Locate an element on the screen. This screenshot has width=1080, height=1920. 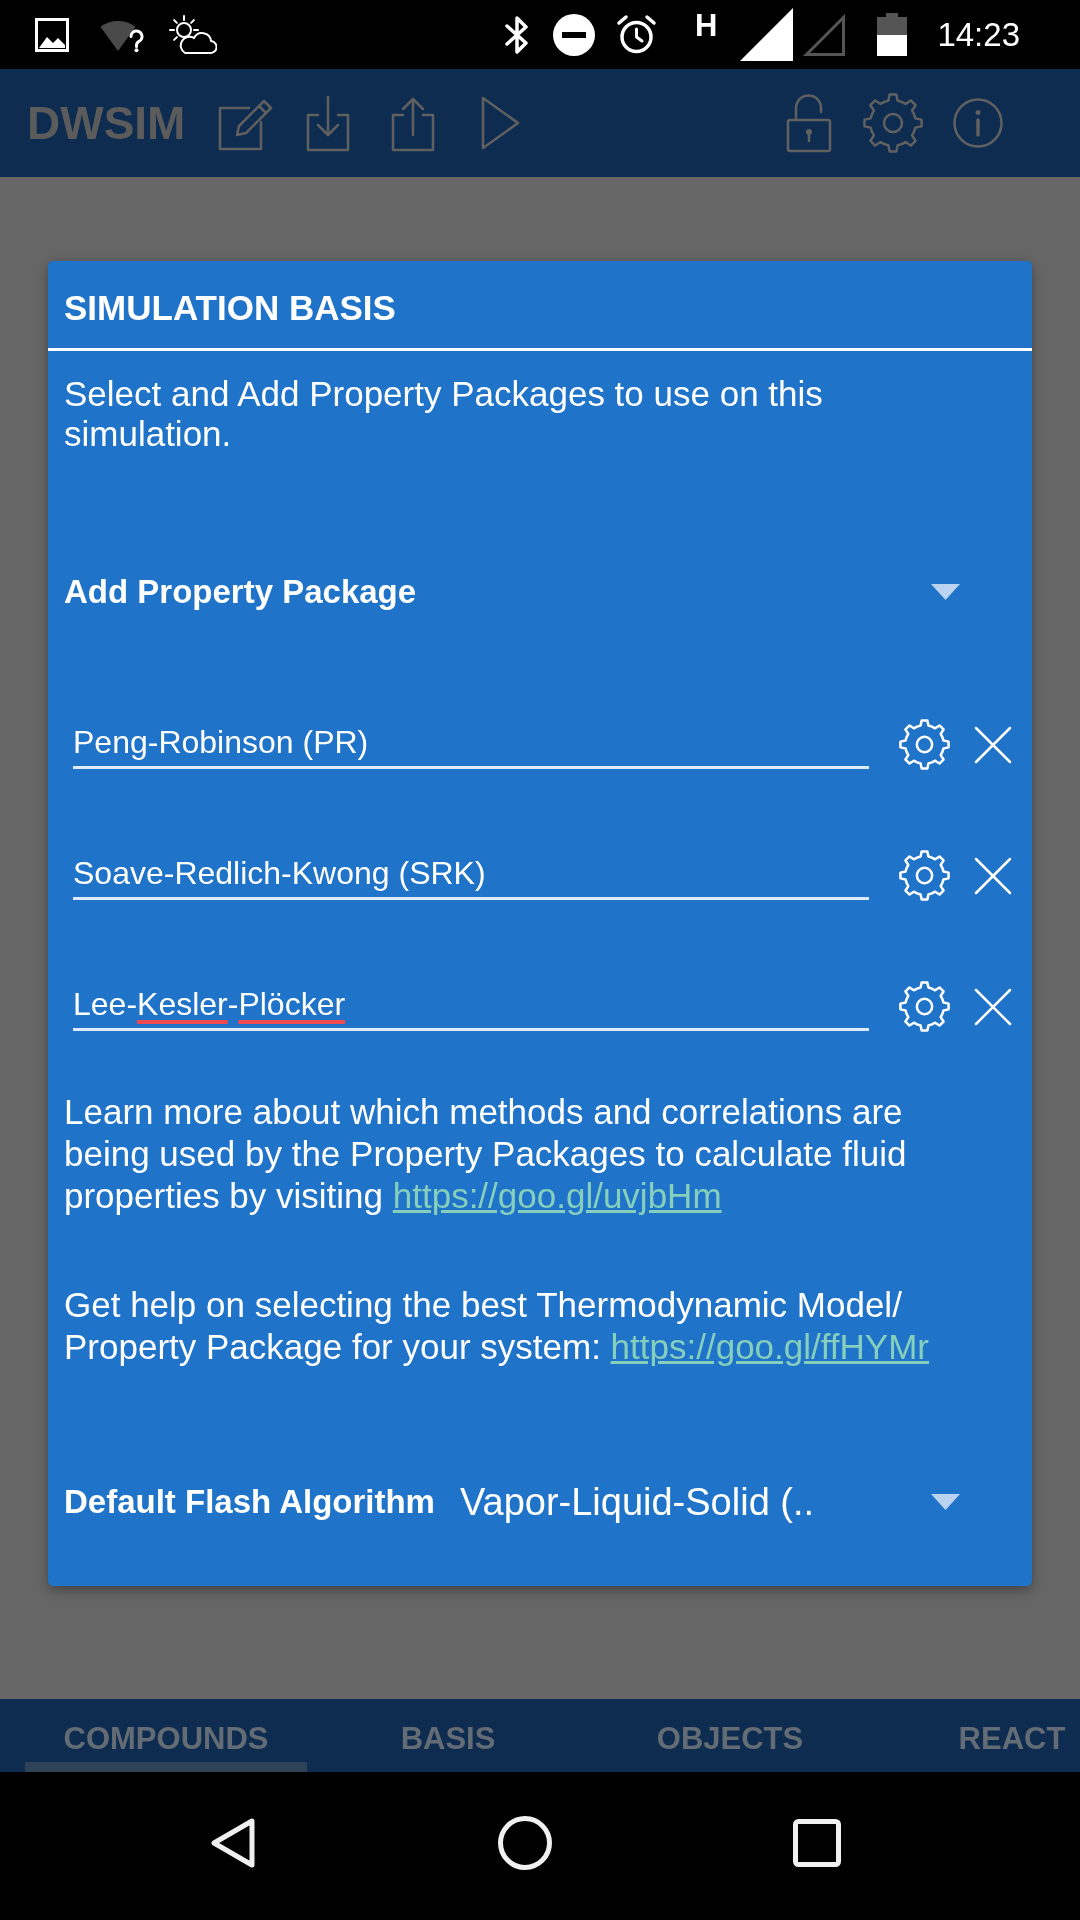
network-type-label: H is located at coordinates (706, 25).